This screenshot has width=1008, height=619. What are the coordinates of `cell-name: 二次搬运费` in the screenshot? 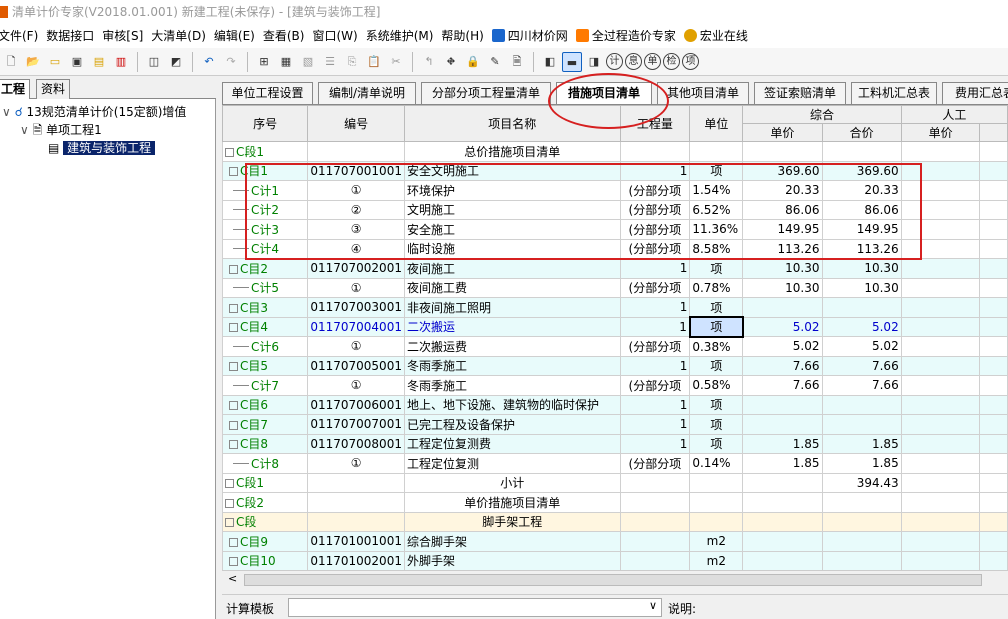 It's located at (512, 346).